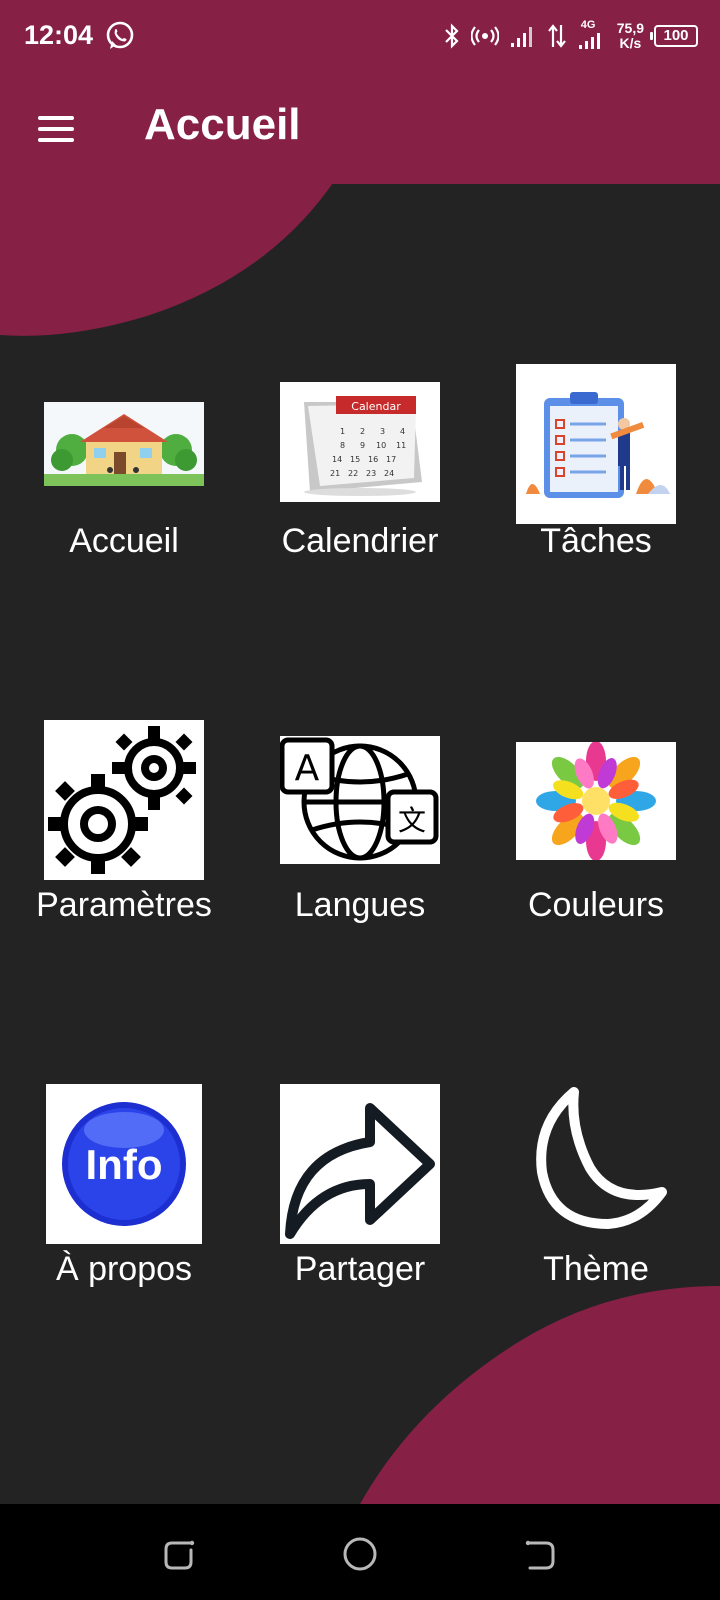 The width and height of the screenshot is (720, 1600). Describe the element at coordinates (521, 37) in the screenshot. I see `signal-icon` at that location.